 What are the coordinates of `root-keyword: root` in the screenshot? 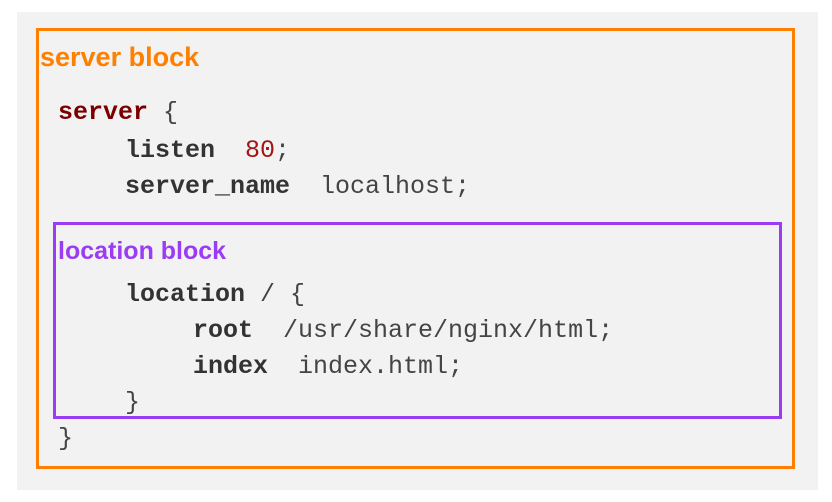 It's located at (223, 330).